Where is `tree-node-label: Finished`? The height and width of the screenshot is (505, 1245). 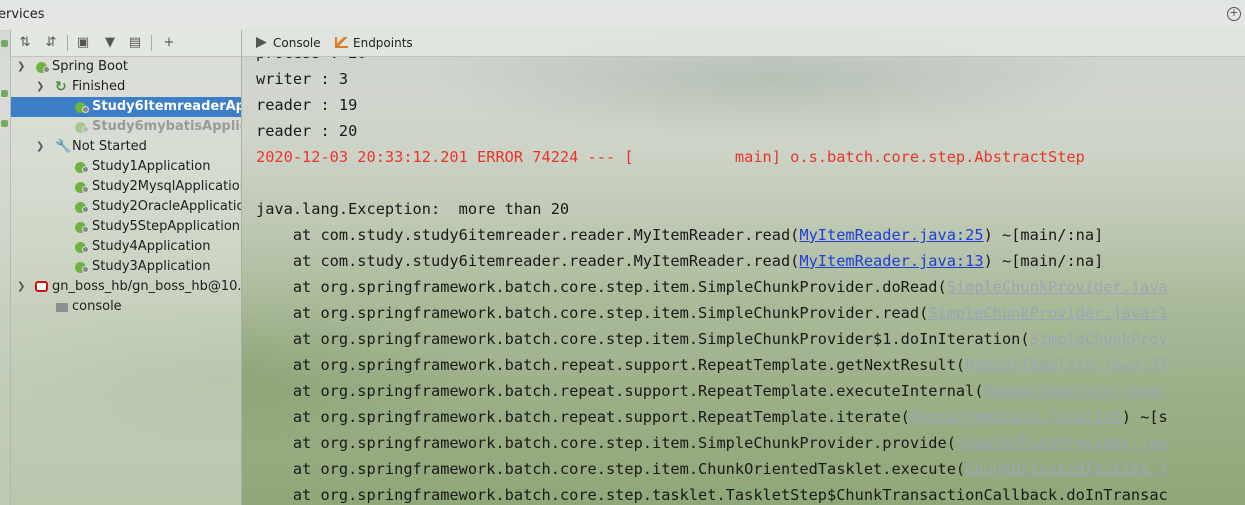 tree-node-label: Finished is located at coordinates (99, 86).